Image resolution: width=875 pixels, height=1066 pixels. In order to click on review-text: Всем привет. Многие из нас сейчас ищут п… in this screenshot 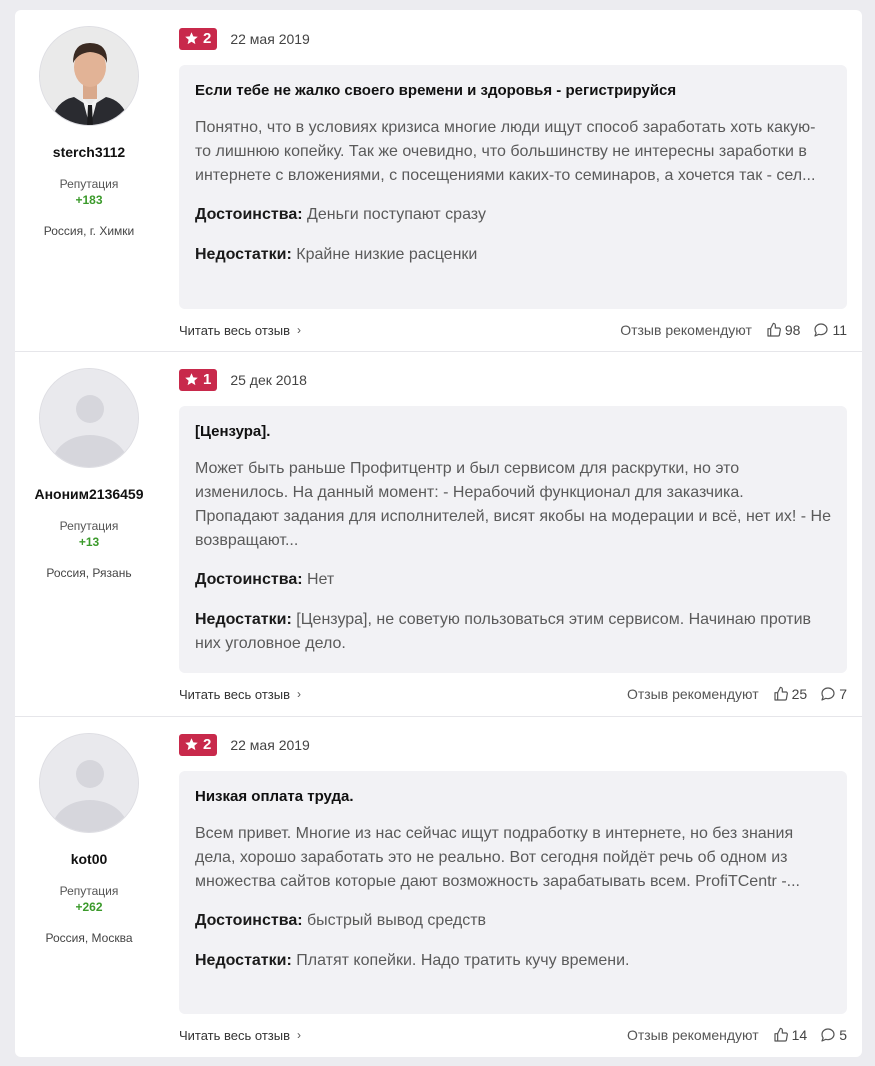, I will do `click(497, 857)`.